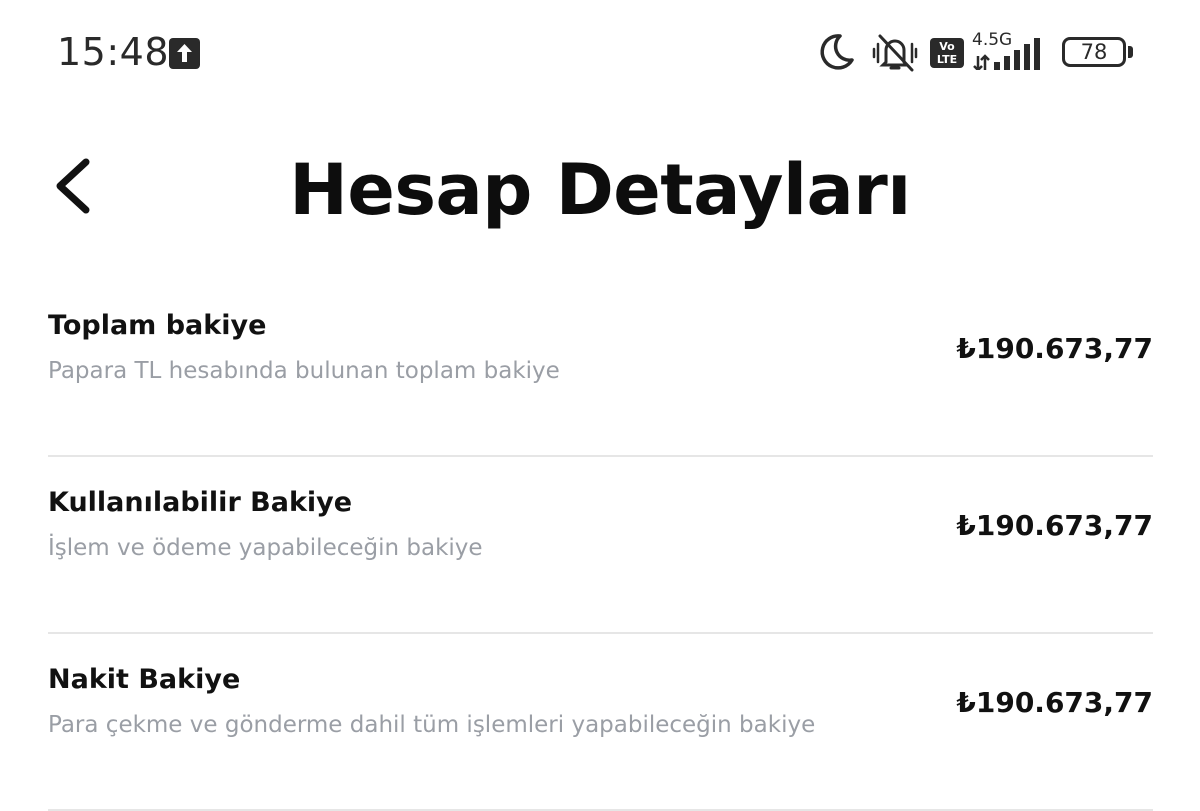  What do you see at coordinates (113, 52) in the screenshot?
I see `status-time: 15:48` at bounding box center [113, 52].